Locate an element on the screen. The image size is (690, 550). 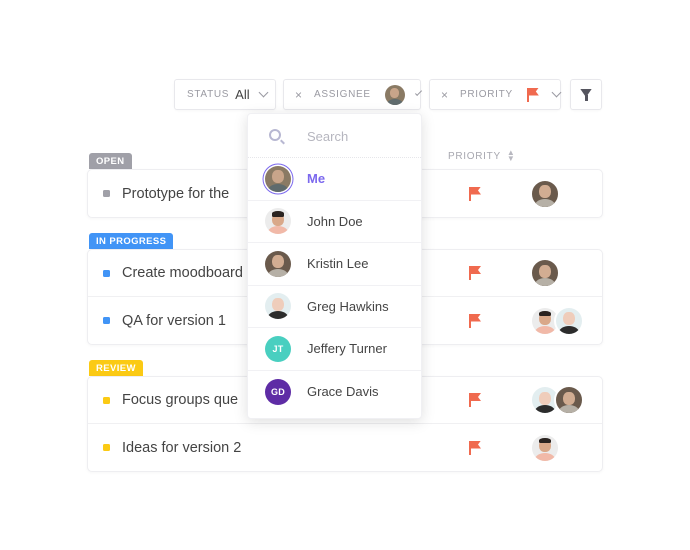
search-input: Search is located at coordinates (334, 136).